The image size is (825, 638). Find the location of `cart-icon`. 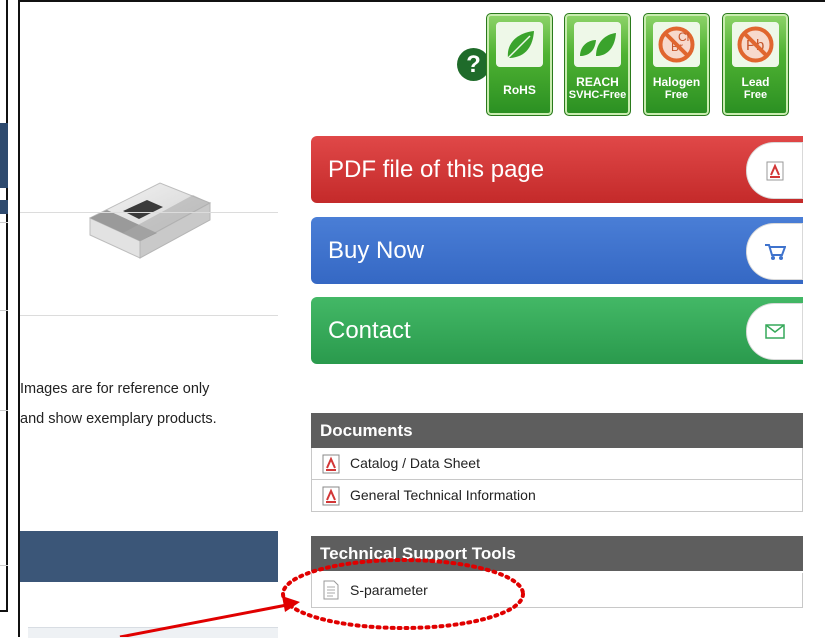

cart-icon is located at coordinates (774, 251).